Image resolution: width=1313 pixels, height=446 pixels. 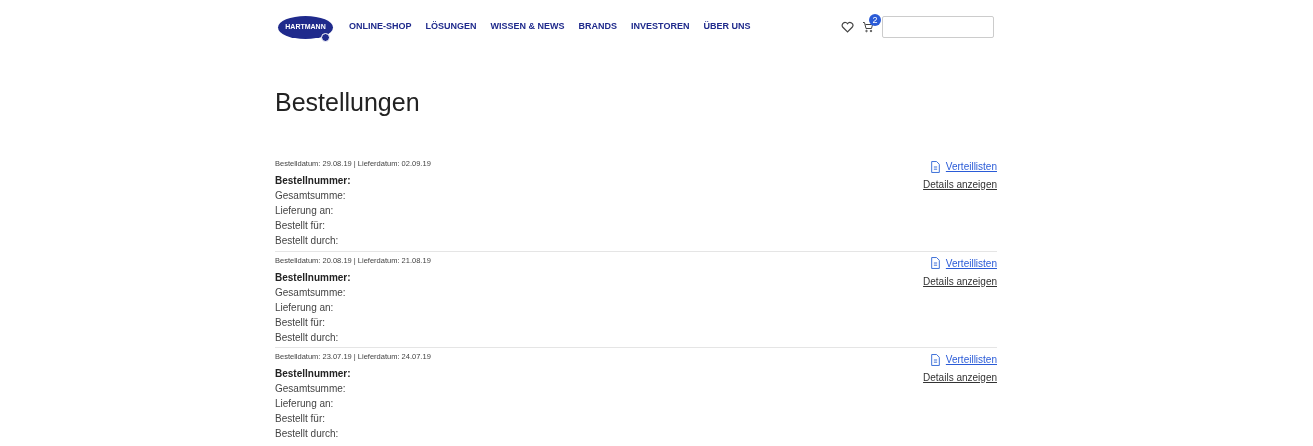 I want to click on cart-icon, so click(x=868, y=27).